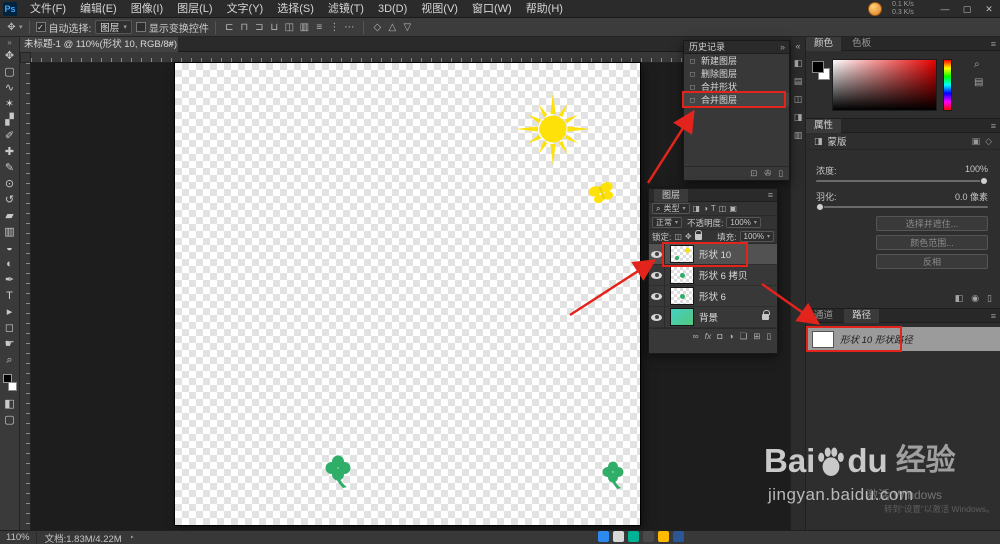  What do you see at coordinates (744, 336) in the screenshot?
I see `new-group-icon: ❏` at bounding box center [744, 336].